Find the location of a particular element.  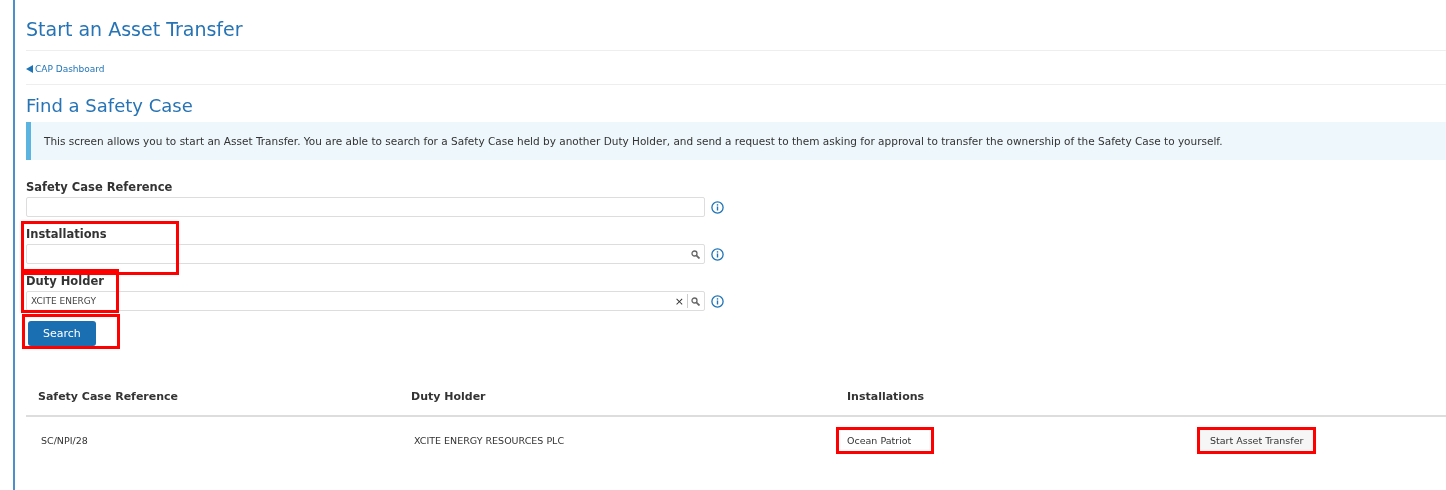

field-label: Safety Case Reference is located at coordinates (100, 187).